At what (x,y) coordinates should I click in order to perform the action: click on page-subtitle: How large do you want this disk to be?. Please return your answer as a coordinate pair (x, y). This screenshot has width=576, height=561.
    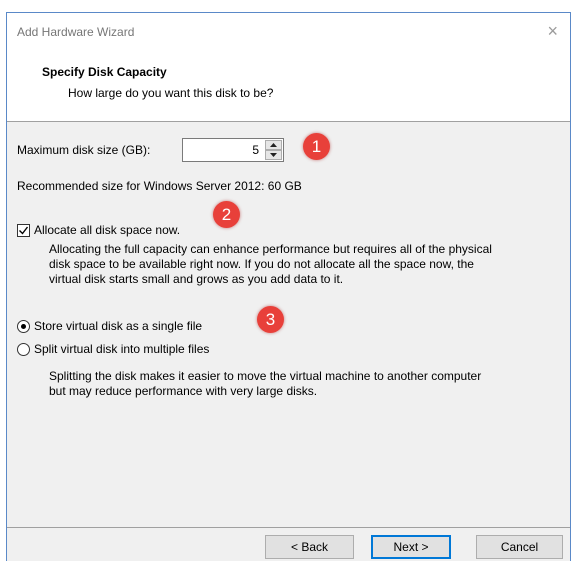
    Looking at the image, I should click on (171, 93).